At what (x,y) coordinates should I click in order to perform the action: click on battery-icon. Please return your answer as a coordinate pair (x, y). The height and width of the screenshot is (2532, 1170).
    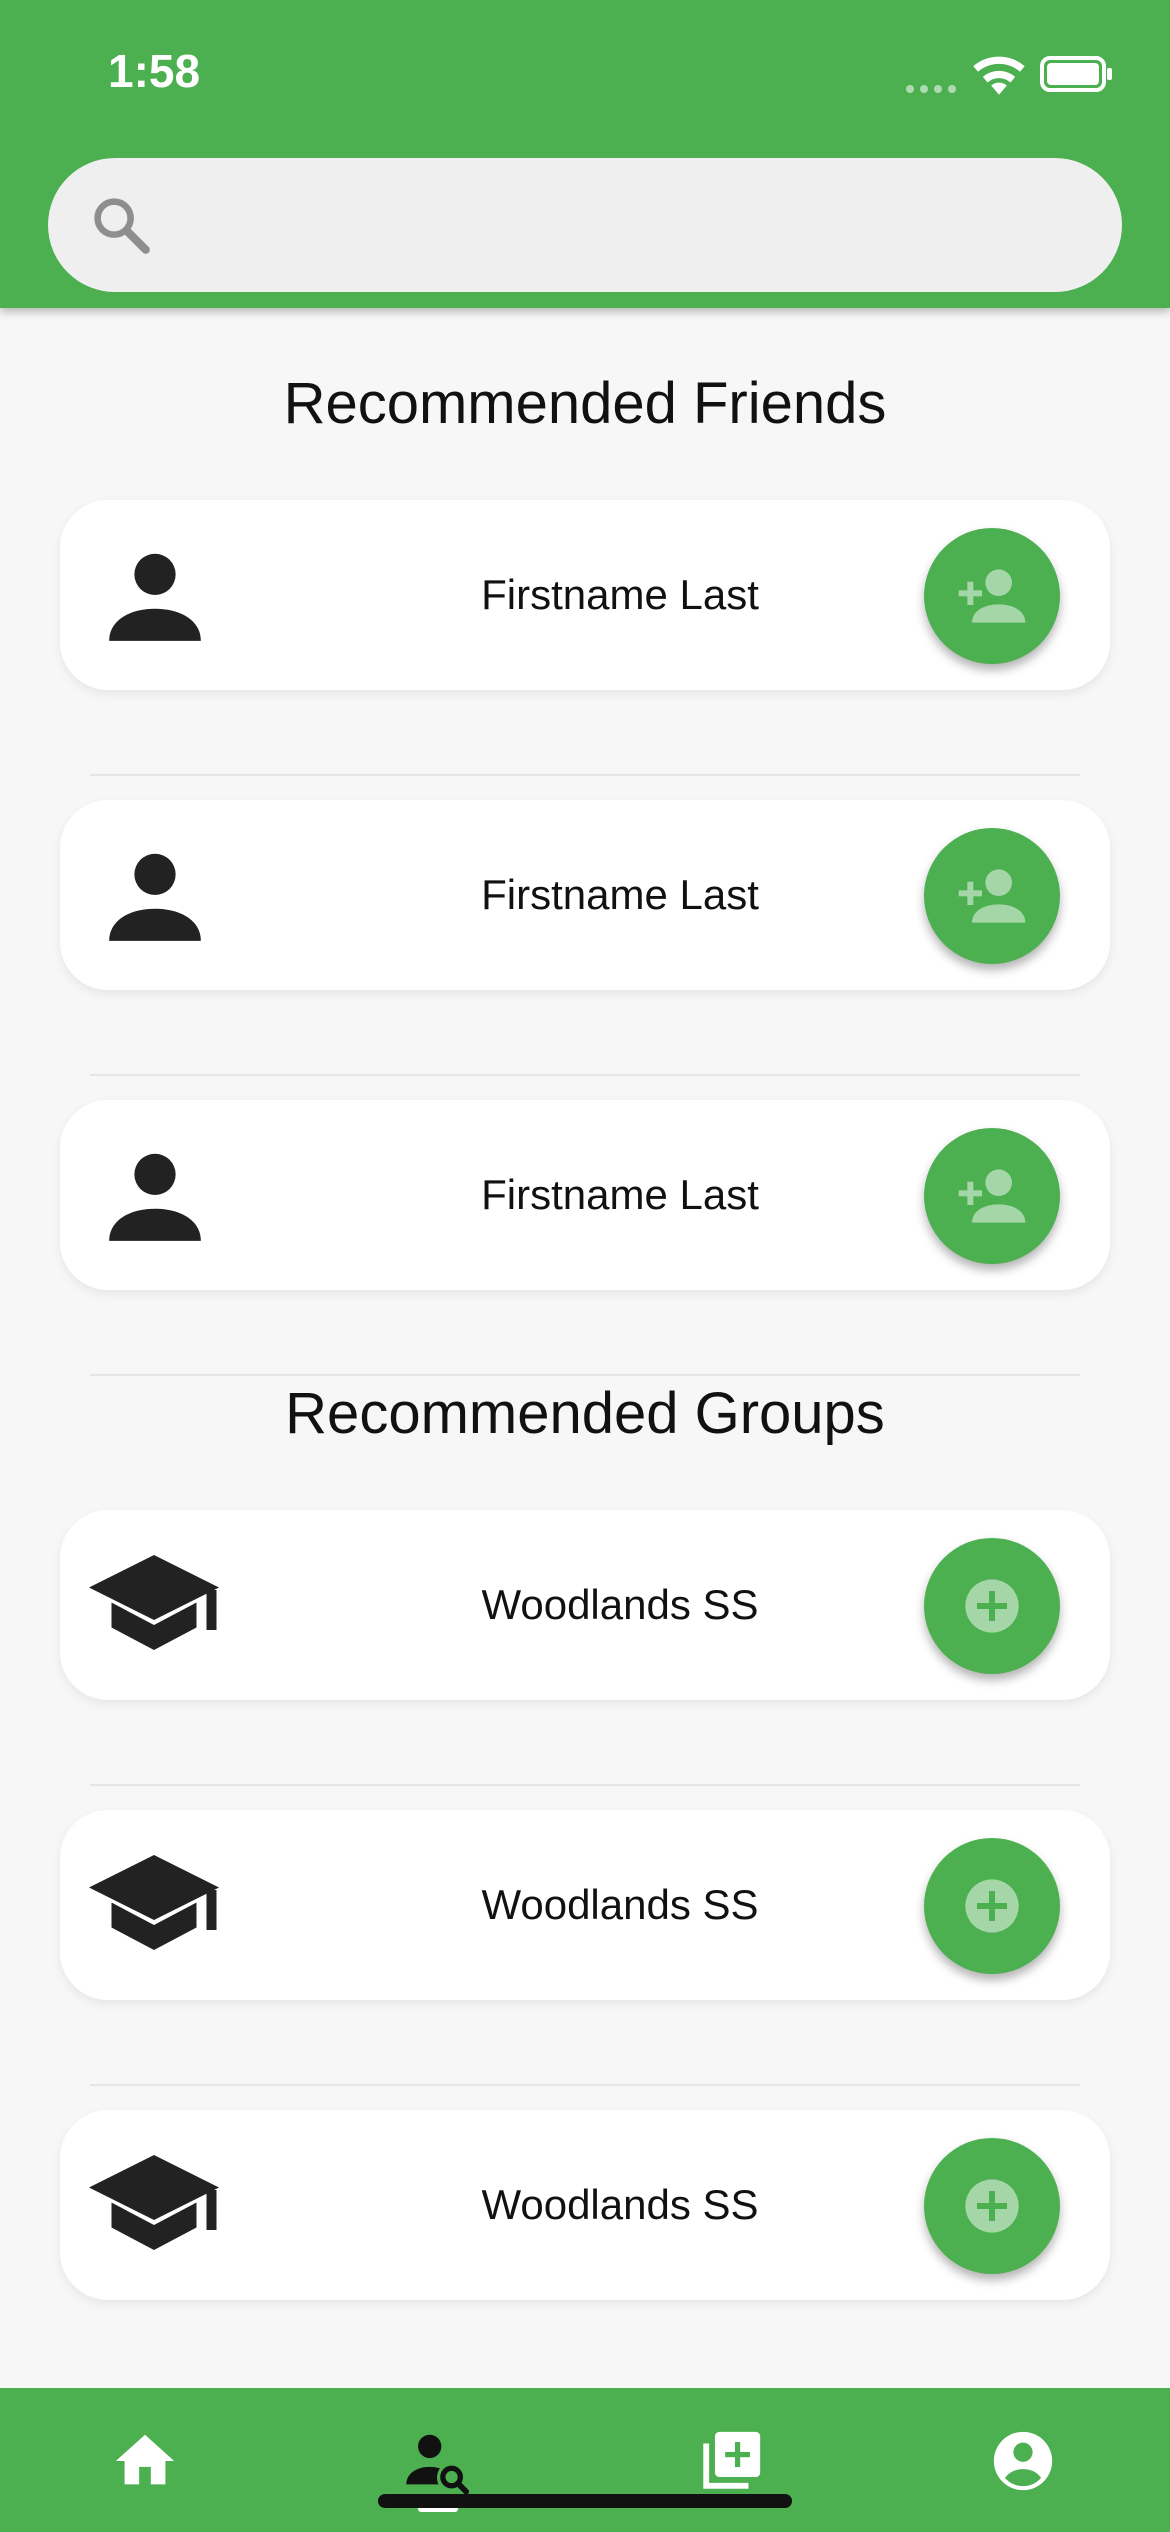
    Looking at the image, I should click on (1076, 74).